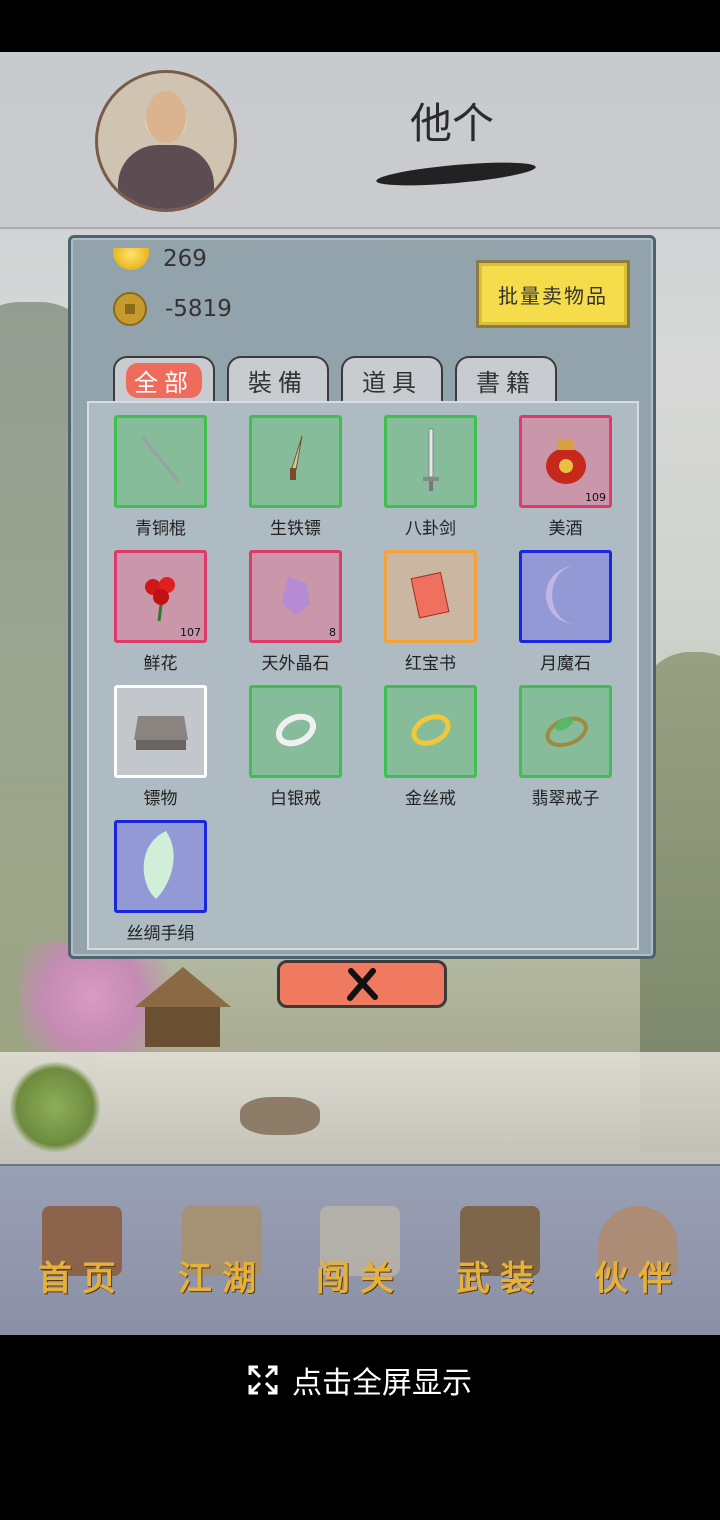 This screenshot has width=720, height=1520. What do you see at coordinates (565, 664) in the screenshot?
I see `item-name: 月魔石` at bounding box center [565, 664].